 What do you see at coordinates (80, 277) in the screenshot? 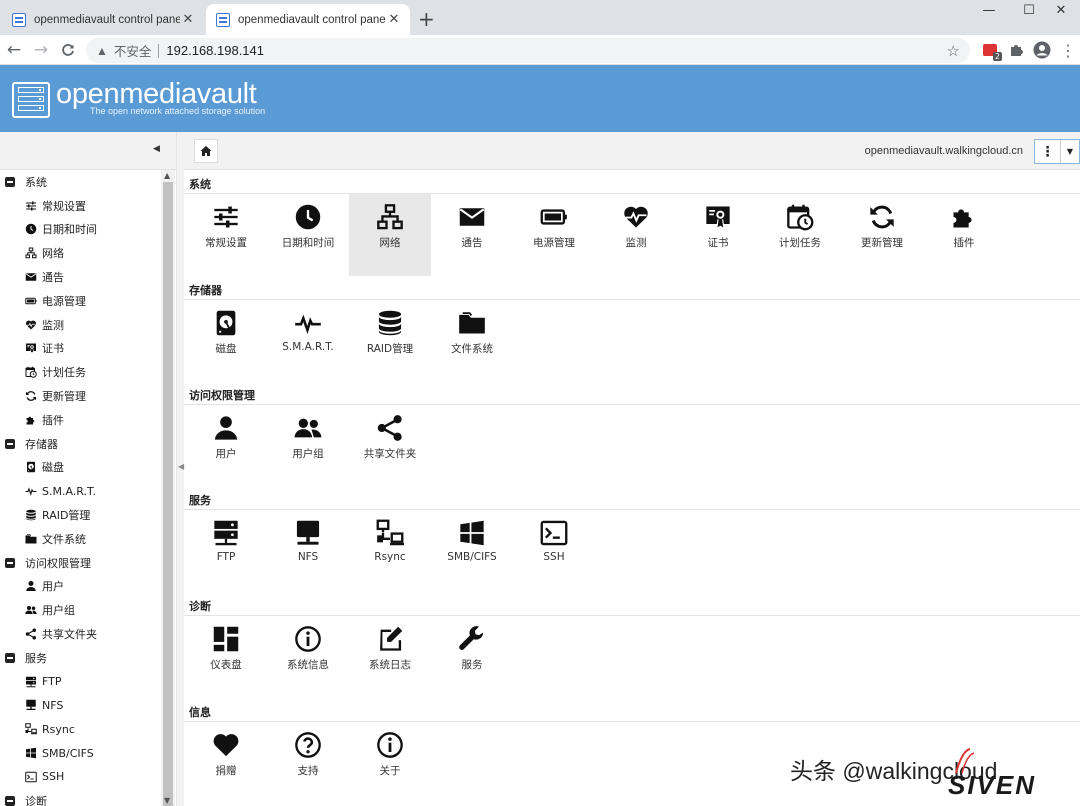
I see `sidebar-item: 通告` at bounding box center [80, 277].